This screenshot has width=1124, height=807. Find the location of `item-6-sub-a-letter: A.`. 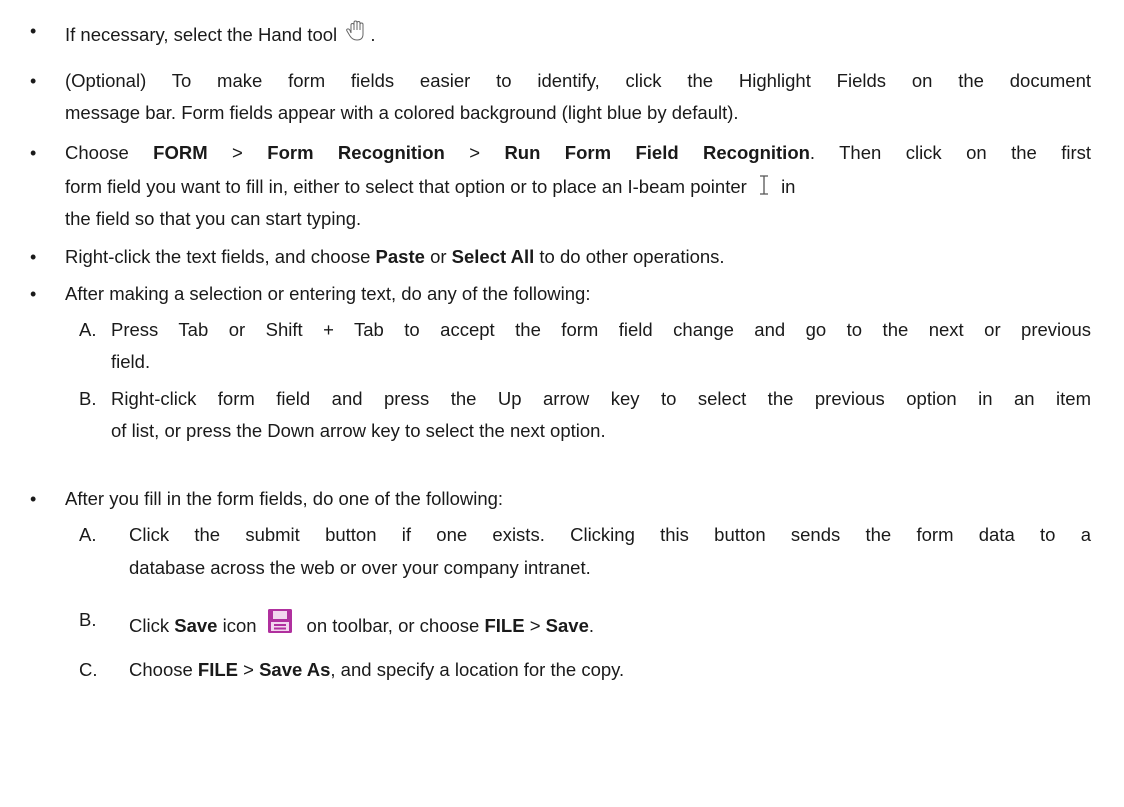

item-6-sub-a-letter: A. is located at coordinates (88, 534).